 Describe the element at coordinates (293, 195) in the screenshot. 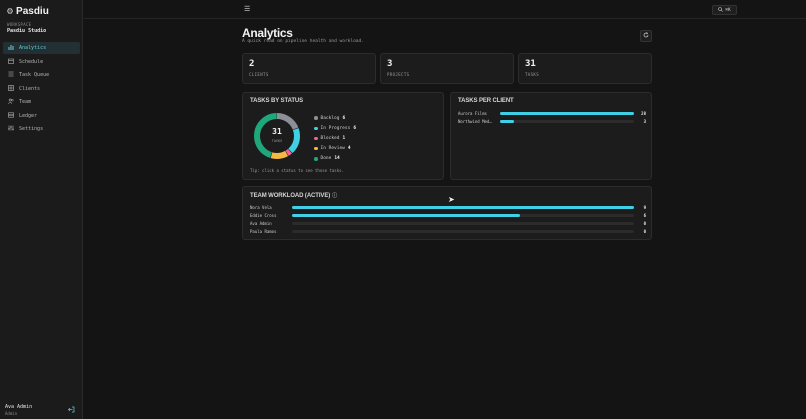

I see `section-title: TEAM WORKLOAD (ACTIVE) ⓘ` at that location.